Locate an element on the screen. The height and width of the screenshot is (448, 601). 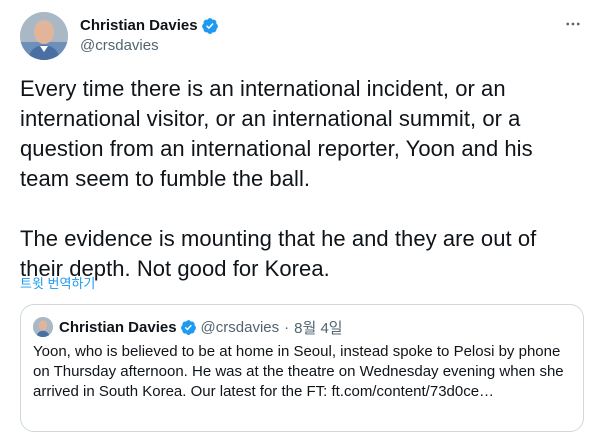
avatar is located at coordinates (44, 36).